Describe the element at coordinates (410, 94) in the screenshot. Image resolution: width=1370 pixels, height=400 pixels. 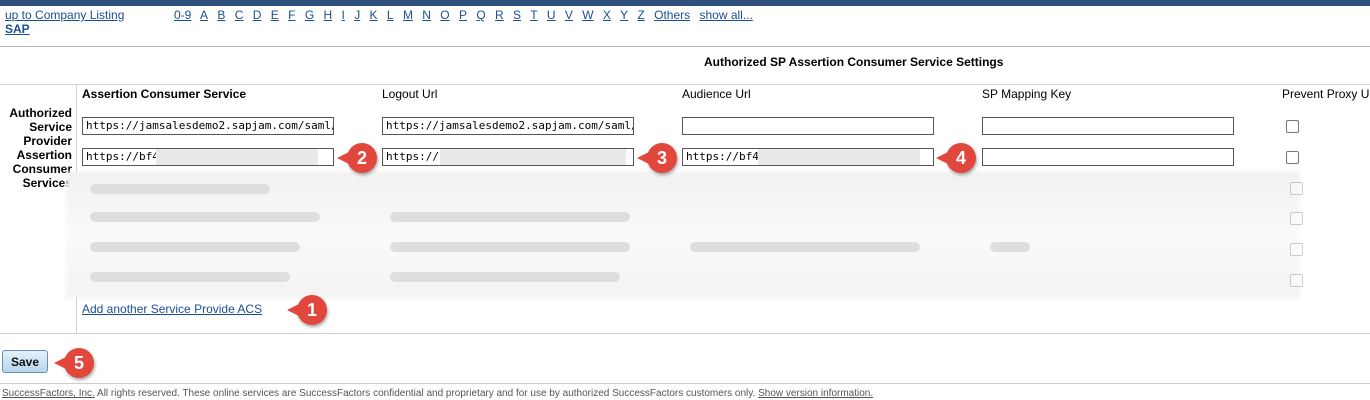
I see `column-header-logout-url: Logout Url` at that location.